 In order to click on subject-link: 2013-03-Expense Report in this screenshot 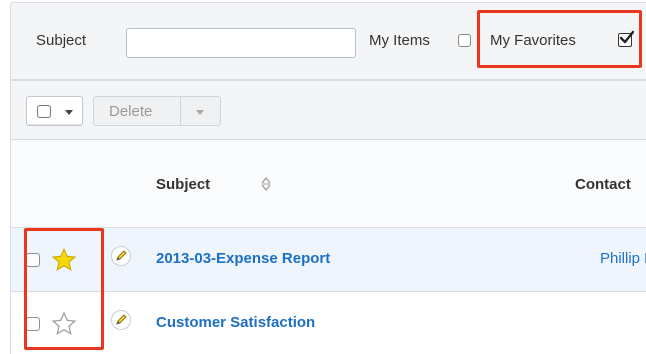, I will do `click(243, 258)`.